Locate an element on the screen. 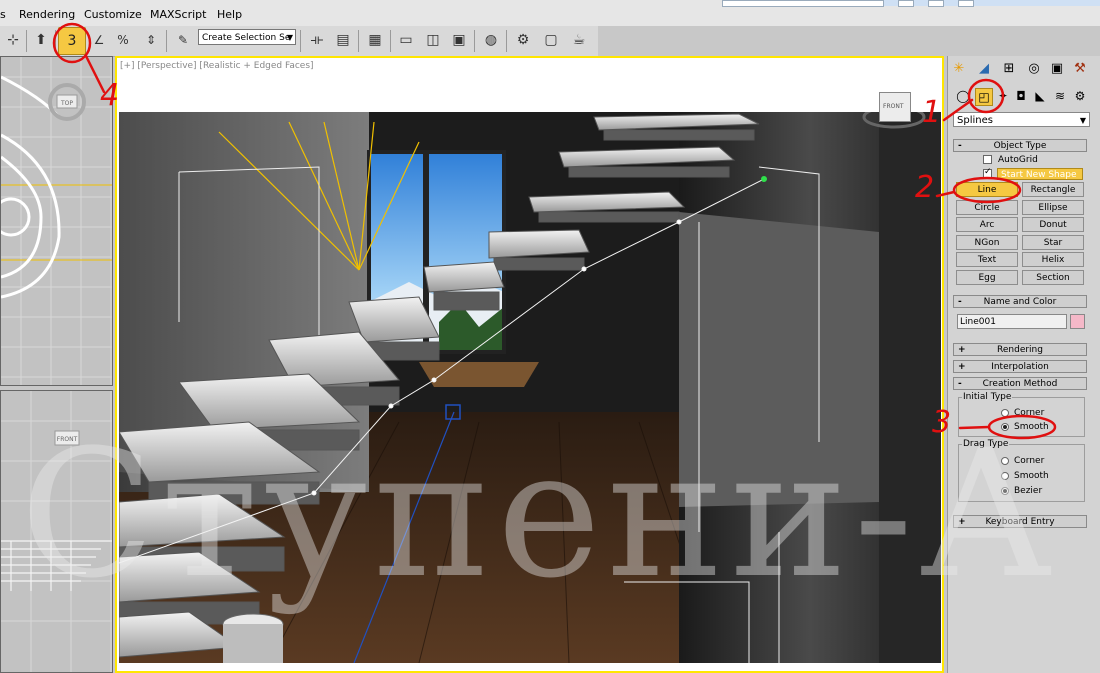 The height and width of the screenshot is (673, 1100). annotation-number-4: 4 is located at coordinates (110, 95).